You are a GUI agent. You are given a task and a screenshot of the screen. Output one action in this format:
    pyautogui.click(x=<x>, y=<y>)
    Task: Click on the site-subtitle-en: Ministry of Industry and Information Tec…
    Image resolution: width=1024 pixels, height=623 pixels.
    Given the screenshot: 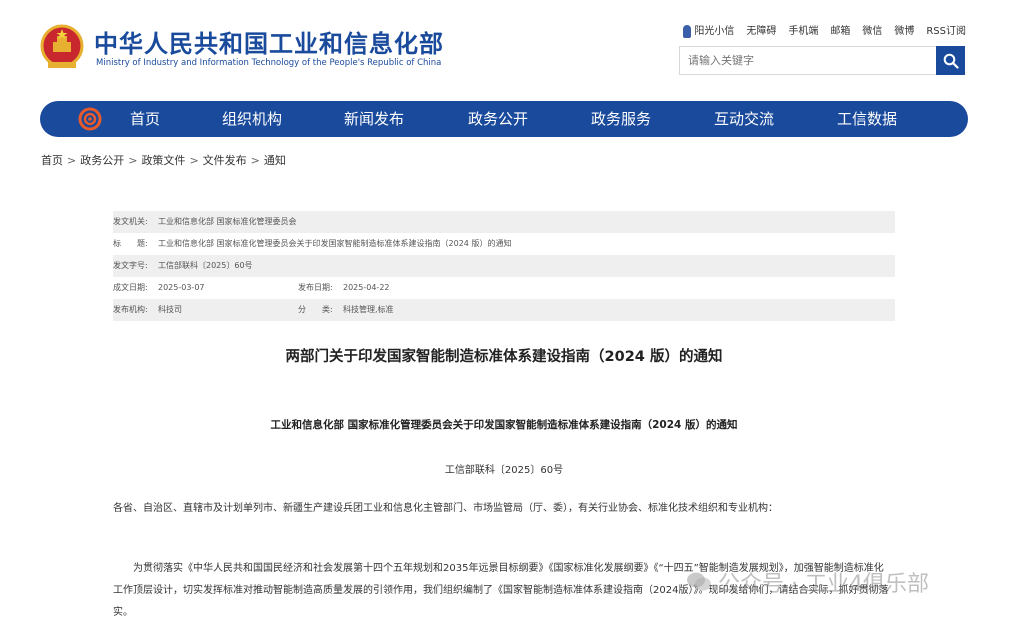 What is the action you would take?
    pyautogui.click(x=269, y=63)
    